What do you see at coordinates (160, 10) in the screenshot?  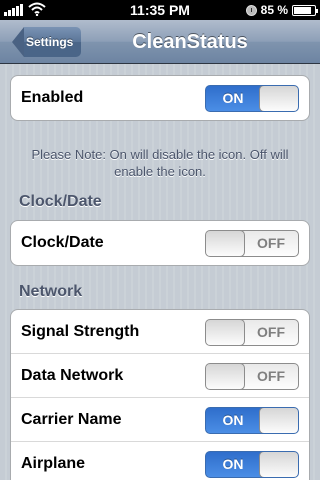 I see `status-bar: 11:35 PM 85 %` at bounding box center [160, 10].